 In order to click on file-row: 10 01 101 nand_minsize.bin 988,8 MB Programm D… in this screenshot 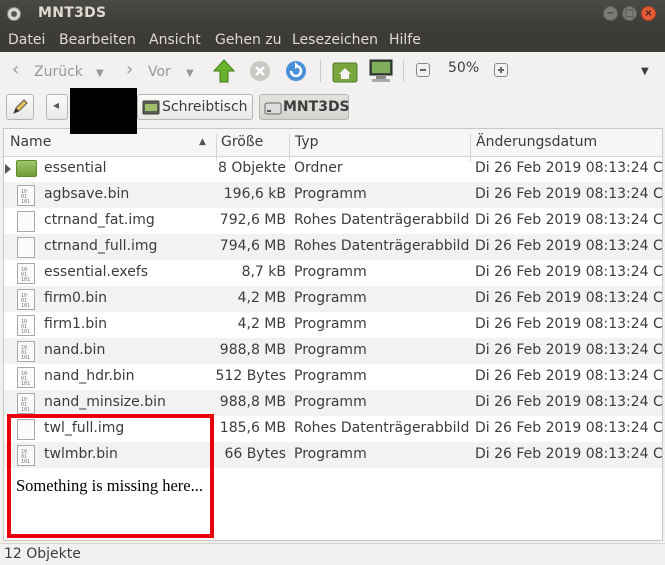, I will do `click(333, 403)`.